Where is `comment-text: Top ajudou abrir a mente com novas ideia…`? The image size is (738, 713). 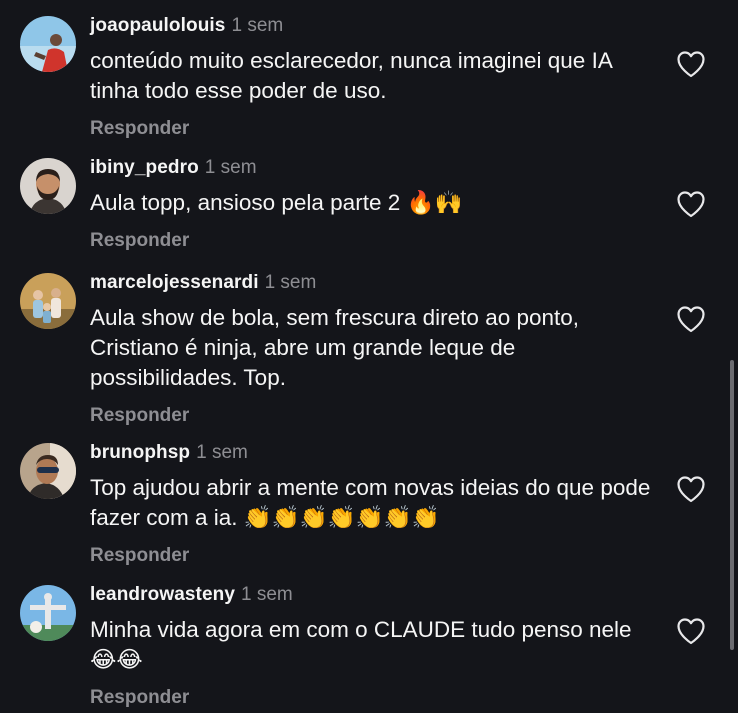
comment-text: Top ajudou abrir a mente com novas ideia… is located at coordinates (370, 502).